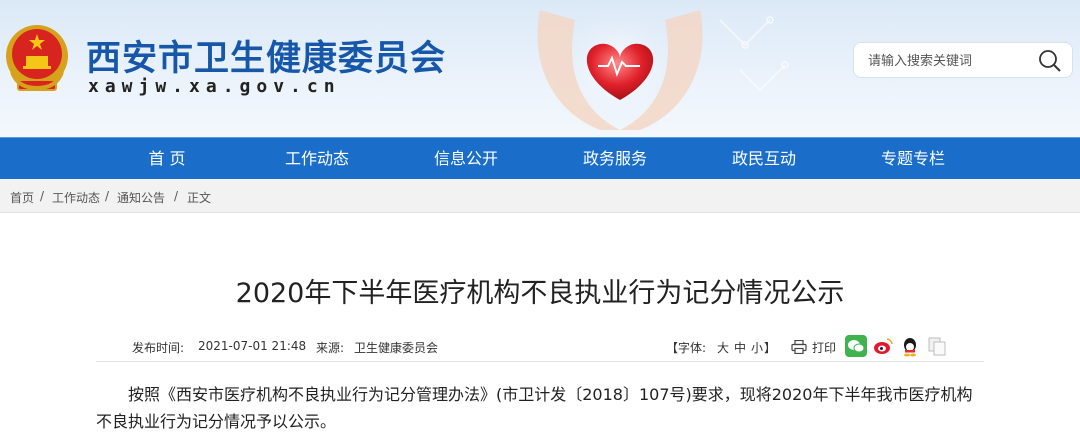 This screenshot has height=443, width=1080. I want to click on font-size-large: 大, so click(723, 347).